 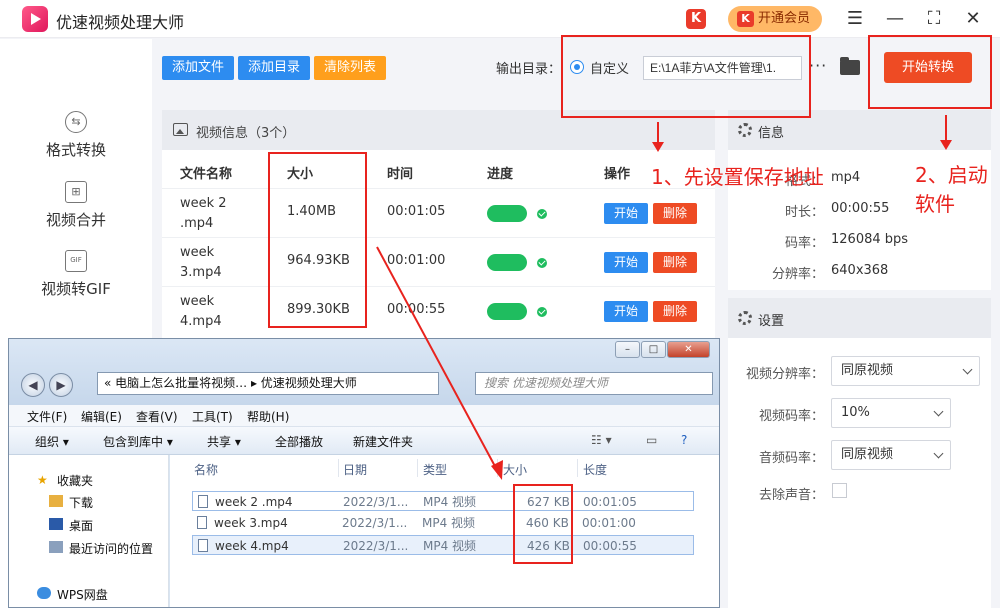 What do you see at coordinates (627, 349) in the screenshot?
I see `explorer-minimize-icon: –` at bounding box center [627, 349].